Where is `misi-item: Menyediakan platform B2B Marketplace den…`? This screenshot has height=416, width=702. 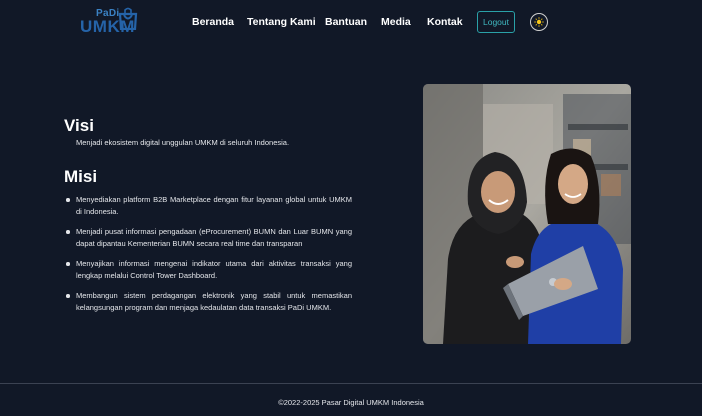 misi-item: Menyediakan platform B2B Marketplace den… is located at coordinates (208, 206).